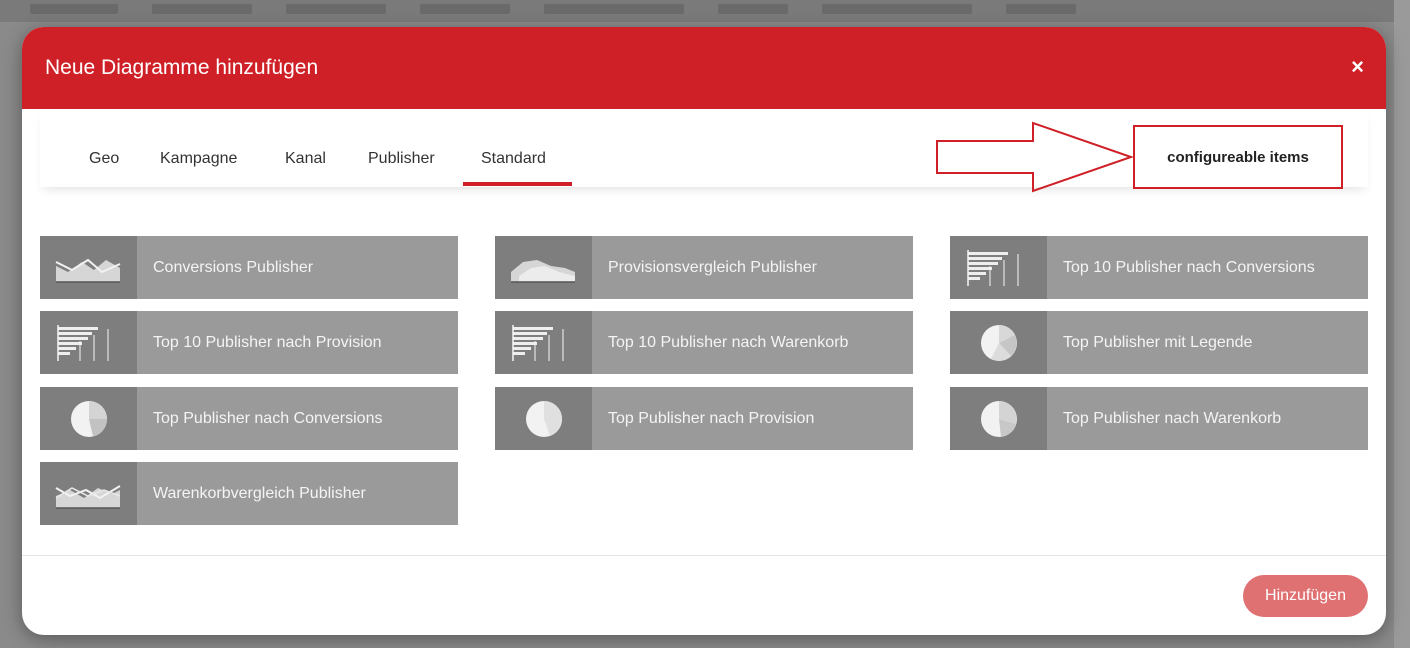 The width and height of the screenshot is (1410, 648). What do you see at coordinates (198, 159) in the screenshot?
I see `tab-kampagne: Kampagne` at bounding box center [198, 159].